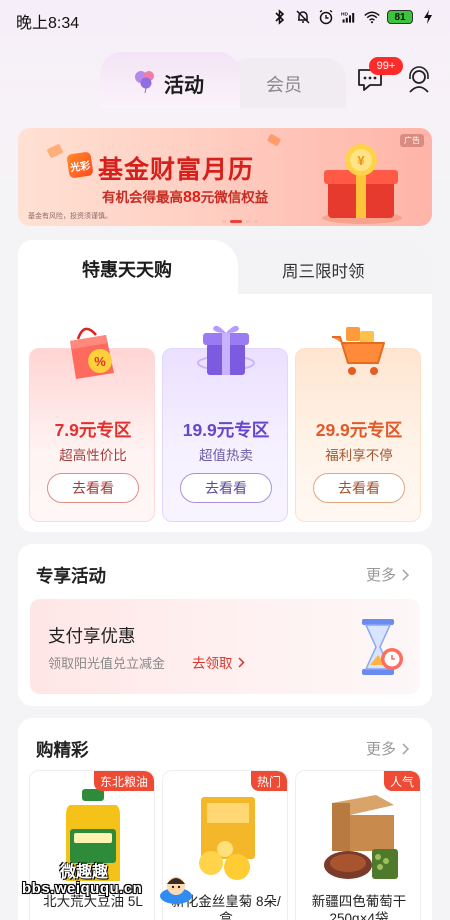 The height and width of the screenshot is (920, 450). Describe the element at coordinates (192, 197) in the screenshot. I see `banner-subtitle-number: 88` at that location.